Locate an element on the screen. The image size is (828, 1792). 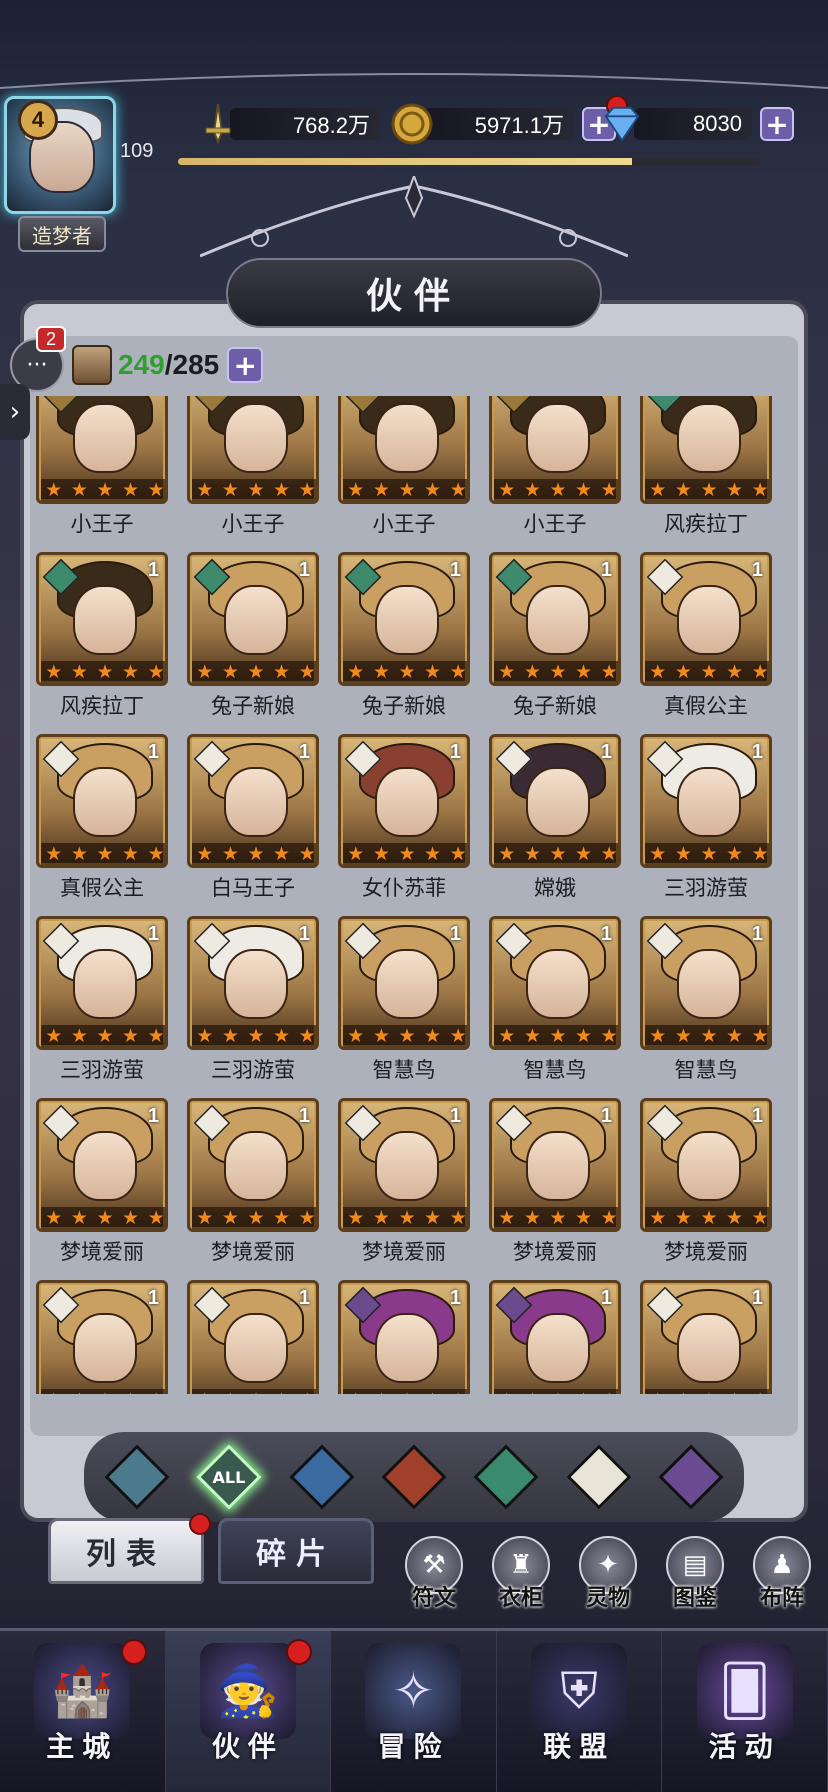
partner-card: 1 ★ ★ ★ ★ ★ 风疾拉丁 is located at coordinates (102, 643).